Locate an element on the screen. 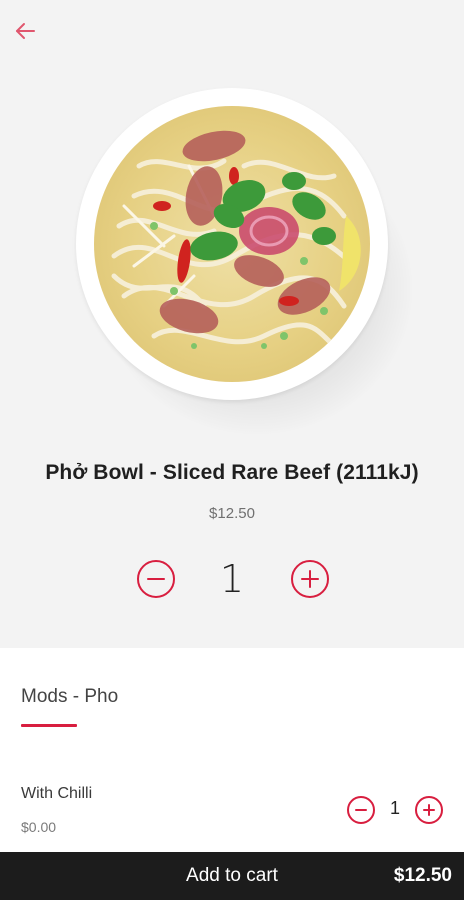  option-decrease-button is located at coordinates (361, 810).